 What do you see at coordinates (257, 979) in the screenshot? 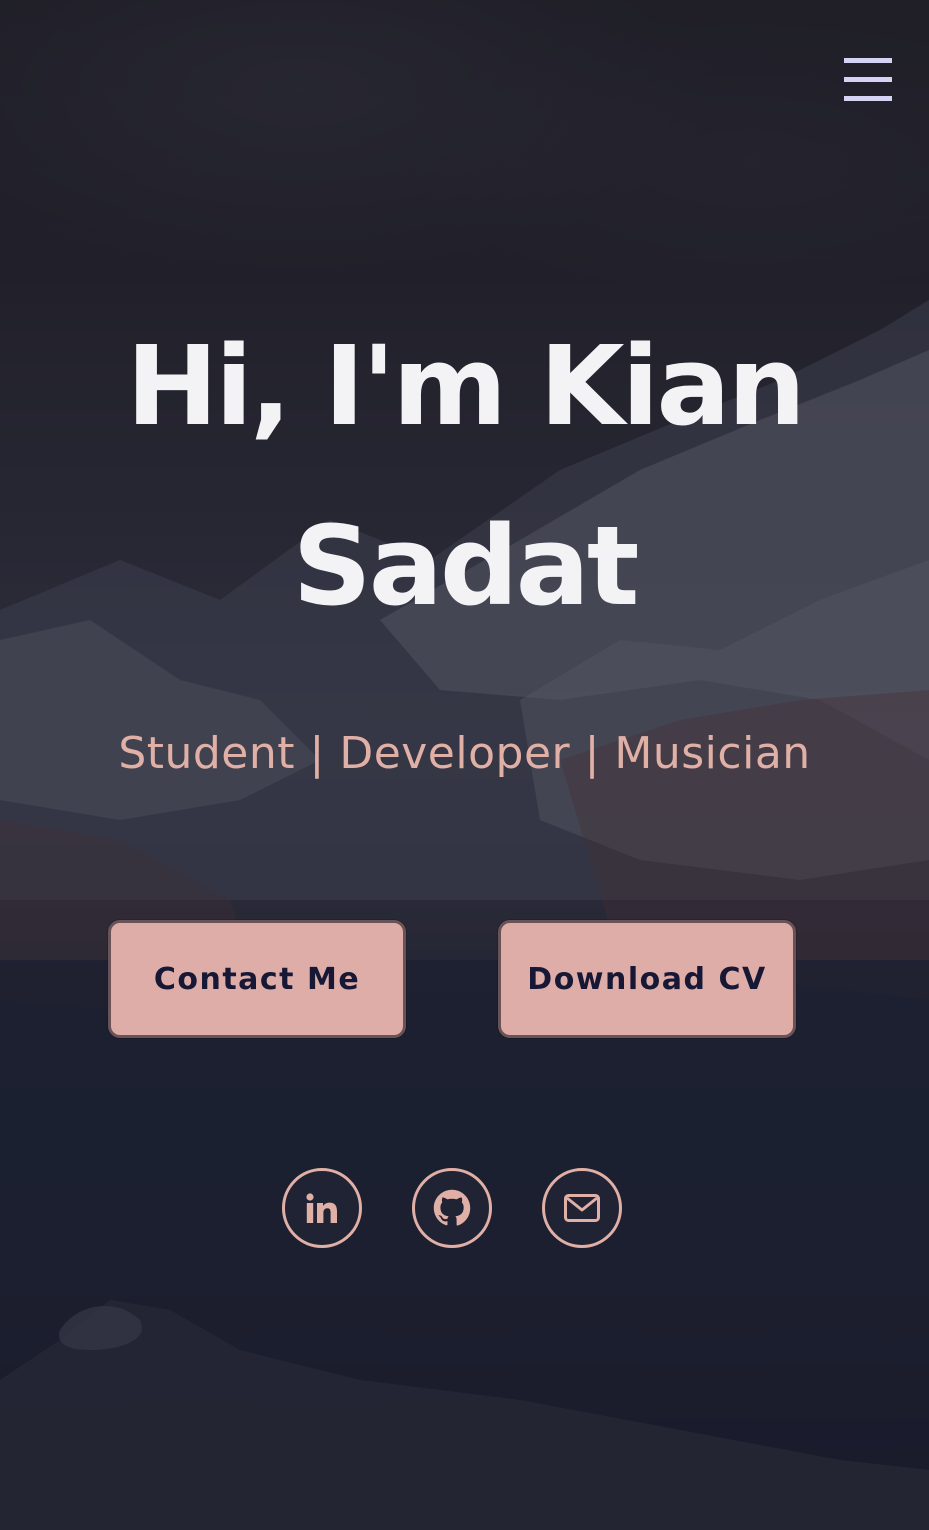
I see `contact-me-button: Contact Me` at bounding box center [257, 979].